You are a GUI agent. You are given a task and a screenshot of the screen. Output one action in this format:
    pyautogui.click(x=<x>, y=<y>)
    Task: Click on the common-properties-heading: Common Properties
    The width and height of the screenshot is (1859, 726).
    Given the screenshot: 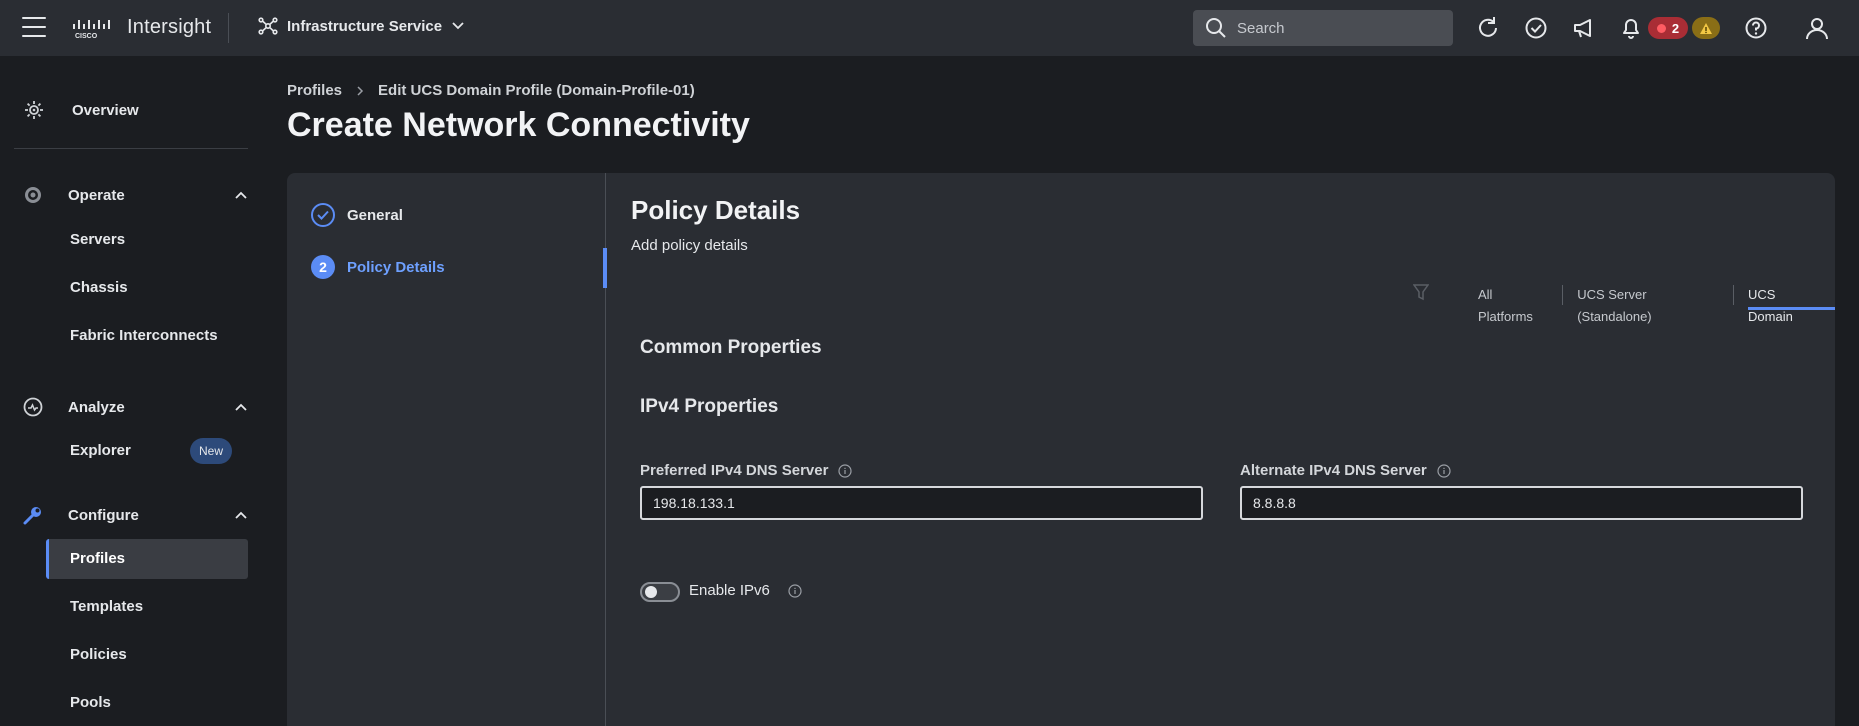 What is the action you would take?
    pyautogui.click(x=731, y=347)
    